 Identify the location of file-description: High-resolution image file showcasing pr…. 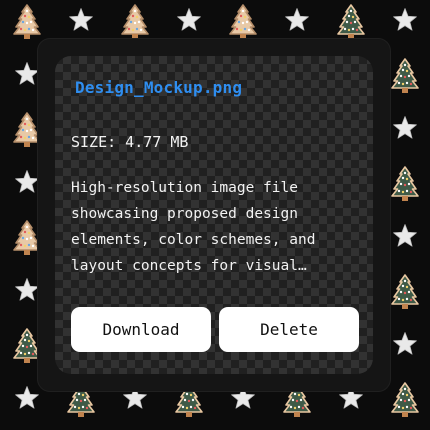
(193, 227).